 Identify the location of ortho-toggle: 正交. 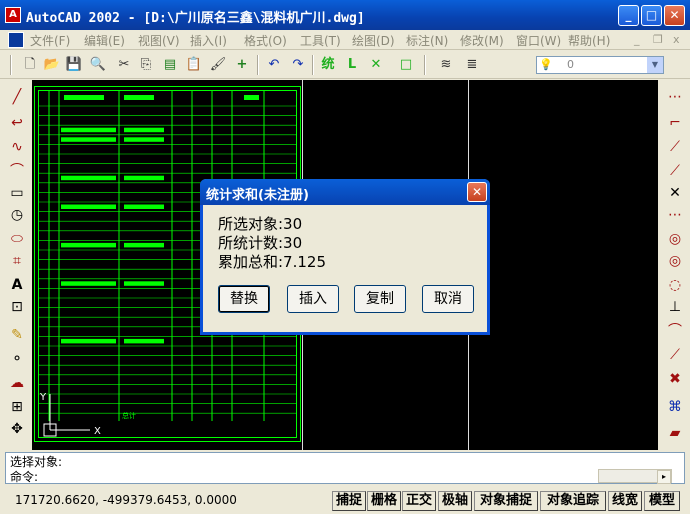
(419, 501).